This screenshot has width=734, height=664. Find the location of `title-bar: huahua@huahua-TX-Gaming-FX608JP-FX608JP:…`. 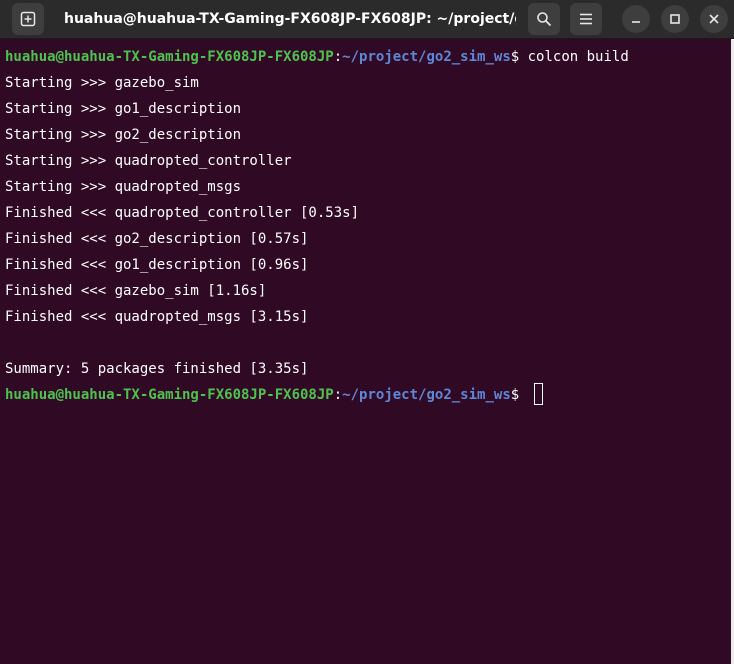

title-bar: huahua@huahua-TX-Gaming-FX608JP-FX608JP:… is located at coordinates (367, 19).